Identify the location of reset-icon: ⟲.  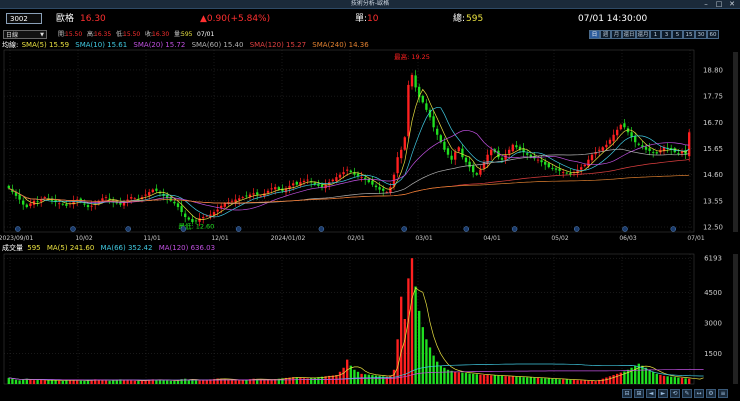
(675, 393).